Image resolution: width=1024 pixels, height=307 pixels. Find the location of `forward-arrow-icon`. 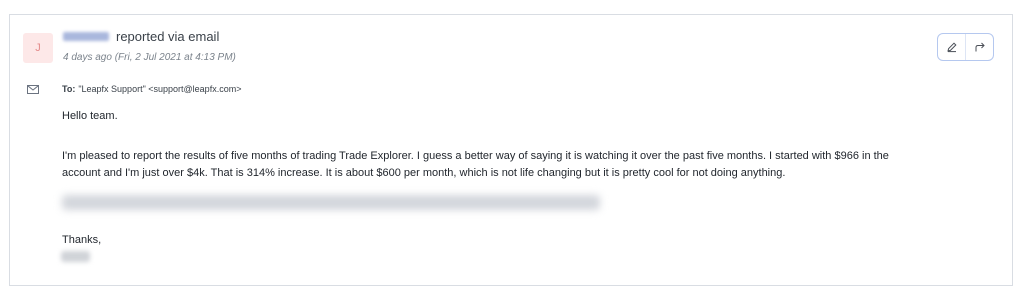

forward-arrow-icon is located at coordinates (980, 47).